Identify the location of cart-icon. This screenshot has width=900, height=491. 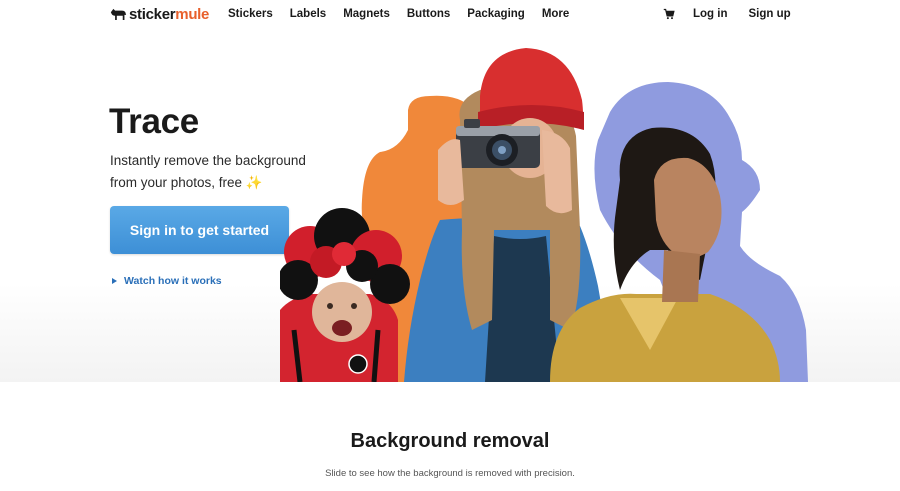
(669, 14).